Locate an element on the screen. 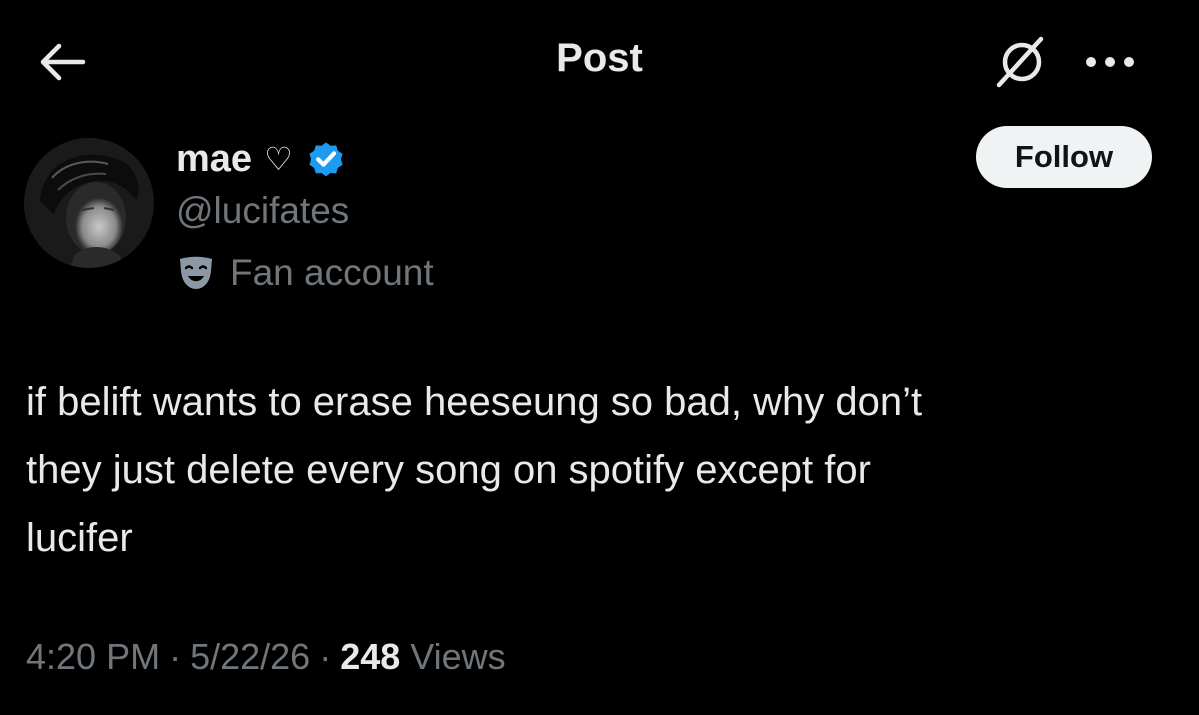  views-link: 248 Views is located at coordinates (422, 657).